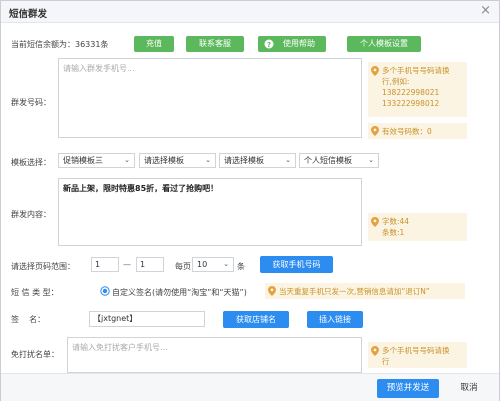 This screenshot has height=401, width=500. What do you see at coordinates (43, 266) in the screenshot?
I see `page-range-label: 请选择页码范围：` at bounding box center [43, 266].